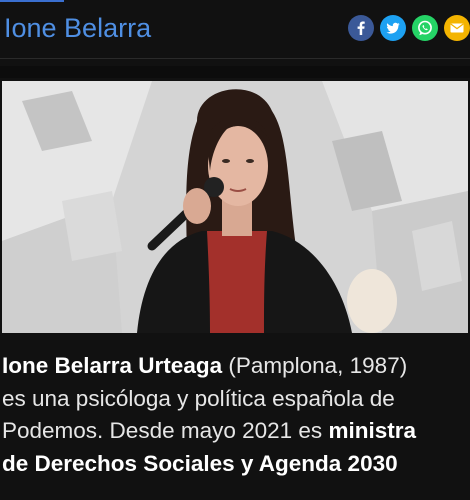  I want to click on whatsapp-icon, so click(425, 28).